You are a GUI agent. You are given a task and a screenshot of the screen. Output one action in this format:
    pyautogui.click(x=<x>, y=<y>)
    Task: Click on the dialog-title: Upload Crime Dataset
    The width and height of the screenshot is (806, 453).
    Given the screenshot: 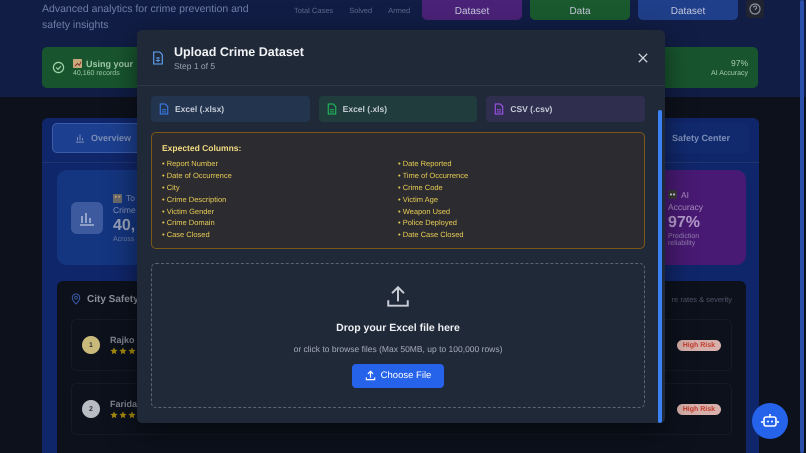 What is the action you would take?
    pyautogui.click(x=239, y=51)
    